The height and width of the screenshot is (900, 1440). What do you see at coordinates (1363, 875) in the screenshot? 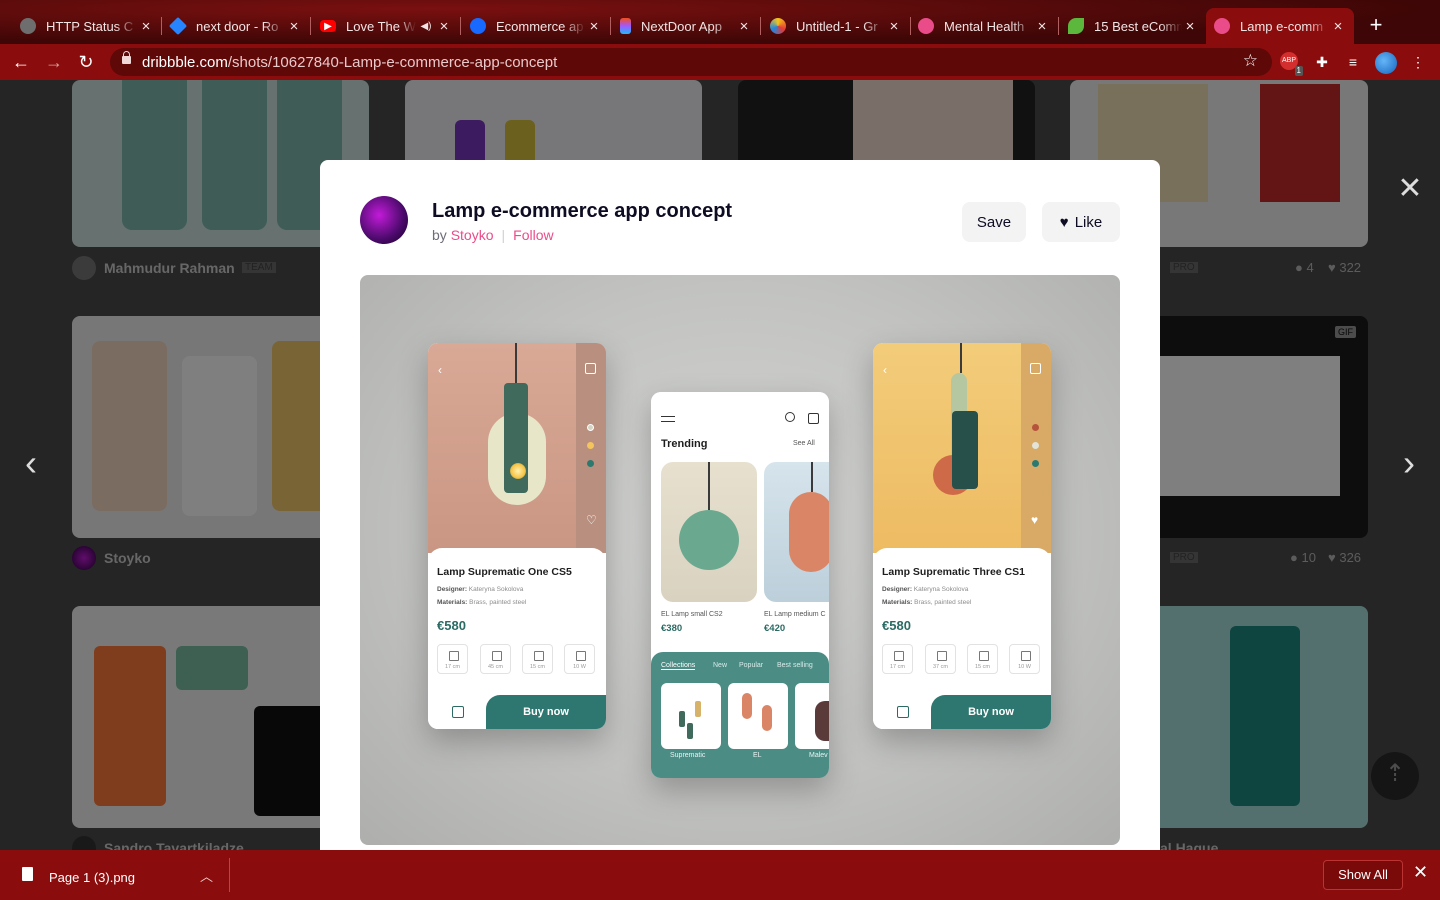
I see `show-all-button: Show All` at bounding box center [1363, 875].